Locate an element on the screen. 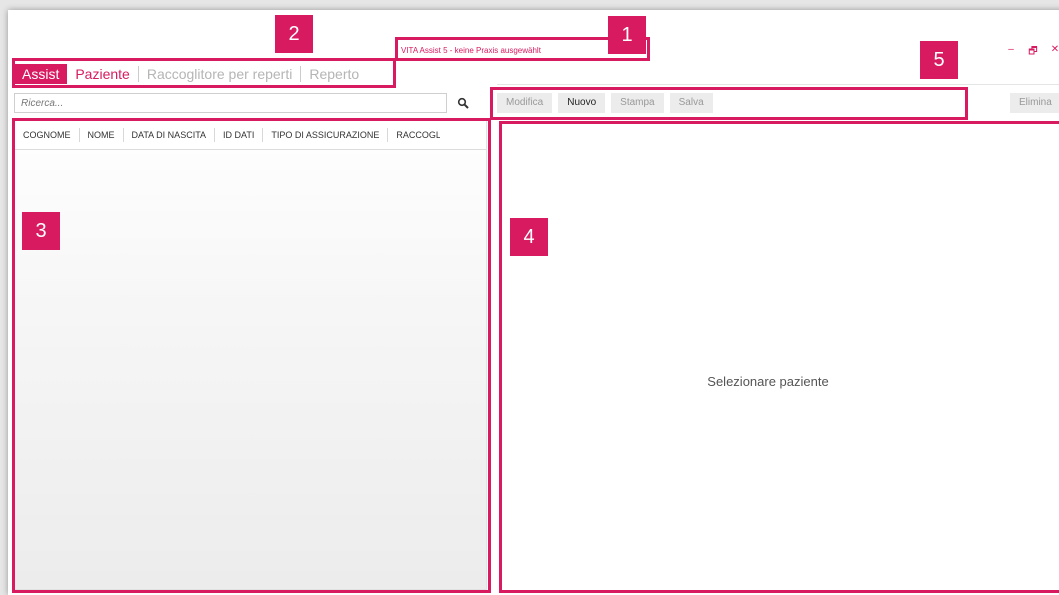  annotation-badge-2: 2 is located at coordinates (294, 34).